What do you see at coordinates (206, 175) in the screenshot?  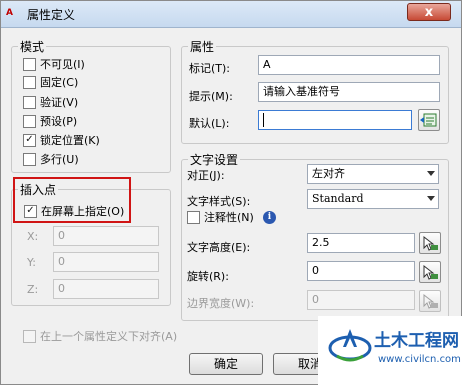 I see `justify-label: 对正(J):` at bounding box center [206, 175].